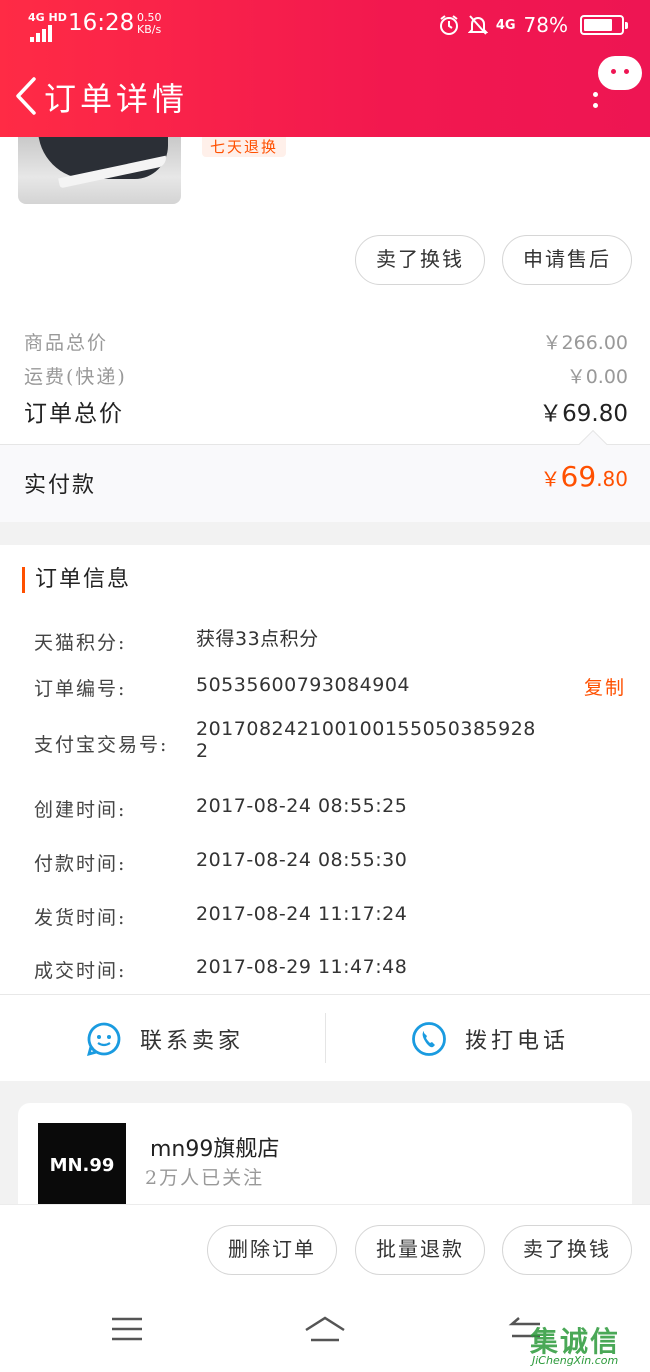 The image size is (650, 1372). What do you see at coordinates (575, 1360) in the screenshot?
I see `watermark-url: JiChengXin.com` at bounding box center [575, 1360].